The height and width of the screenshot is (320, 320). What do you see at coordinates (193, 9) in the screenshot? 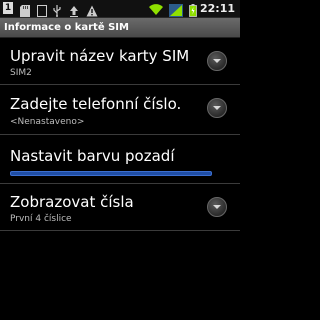
I see `battery-icon` at bounding box center [193, 9].